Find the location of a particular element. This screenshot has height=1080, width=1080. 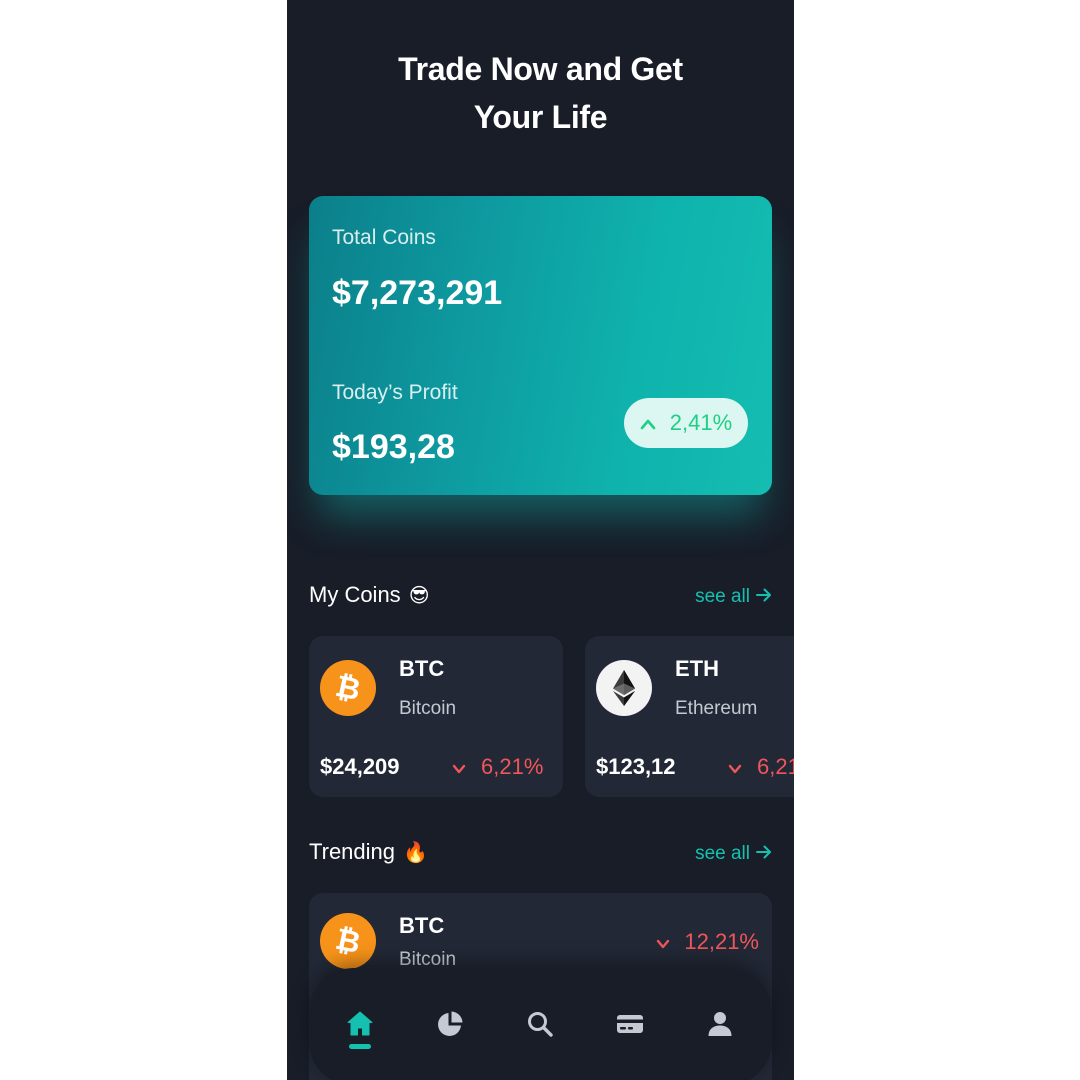

home-icon is located at coordinates (360, 1026).